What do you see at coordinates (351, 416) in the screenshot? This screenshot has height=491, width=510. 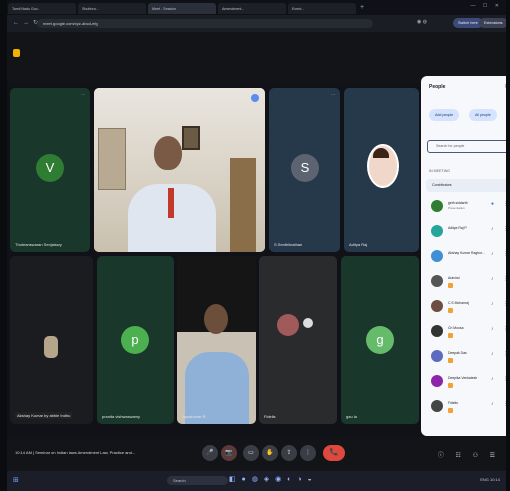 I see `participant-name: gau la` at bounding box center [351, 416].